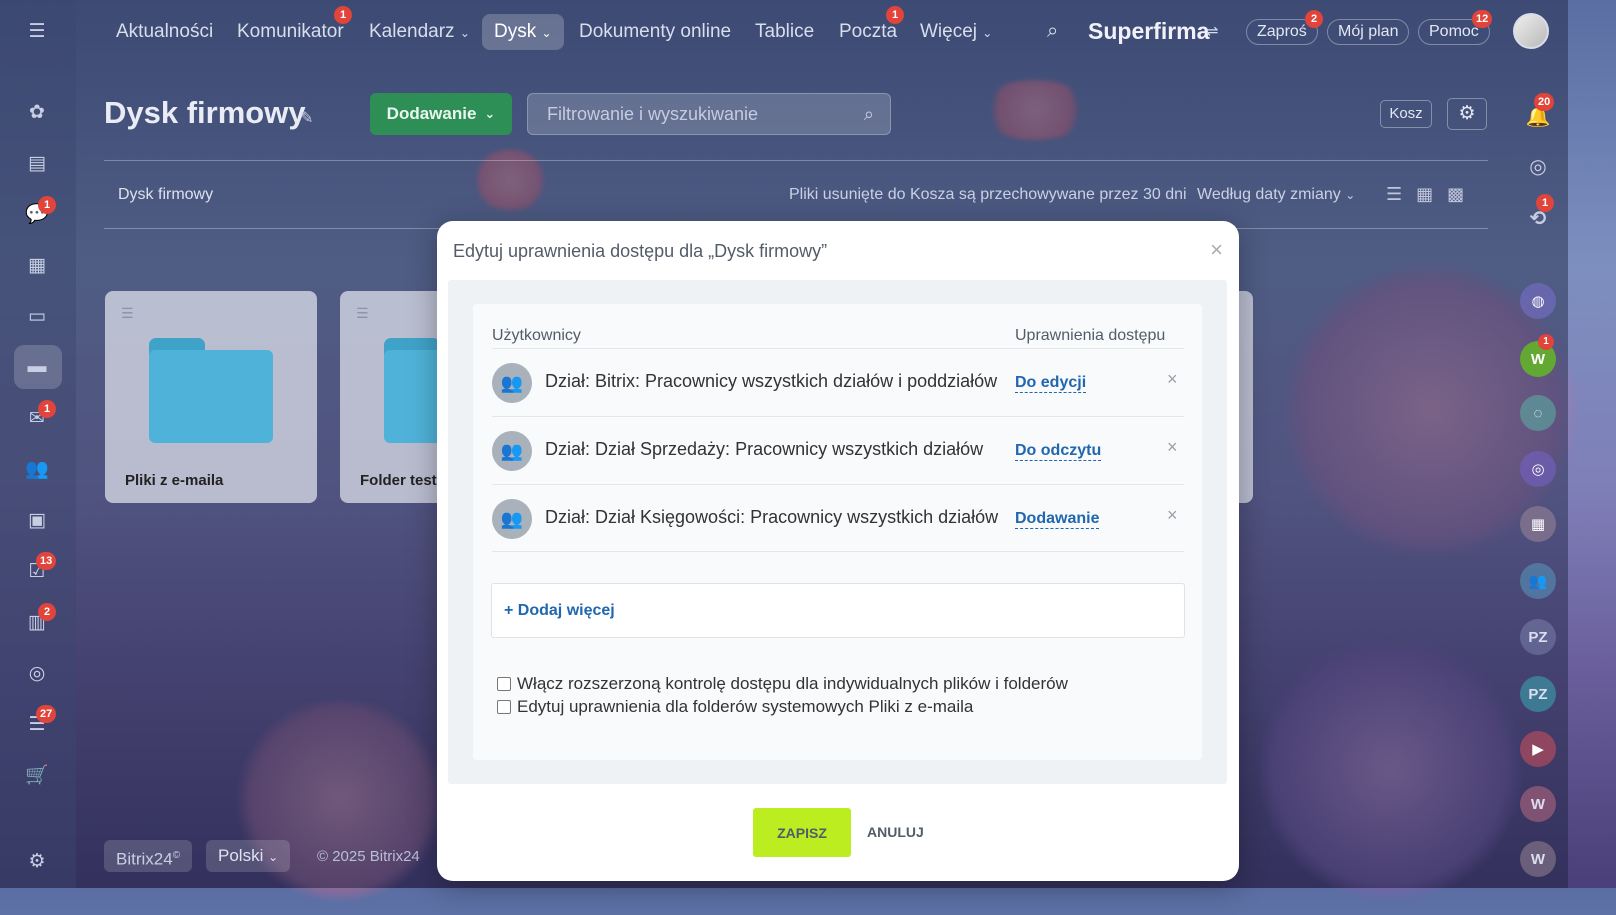 Image resolution: width=1616 pixels, height=915 pixels. I want to click on page-title: Dysk firmowy, so click(205, 112).